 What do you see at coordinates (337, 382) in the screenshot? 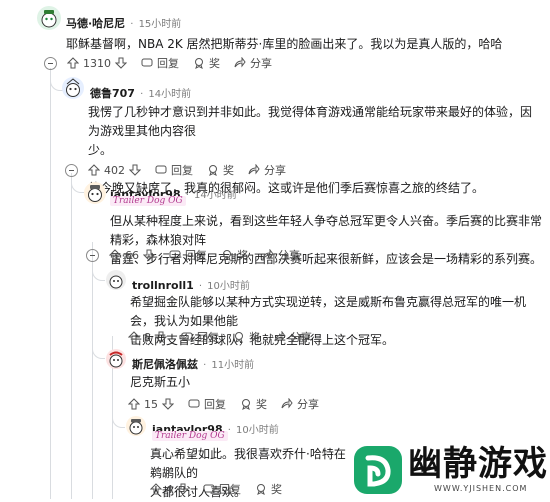
I see `comment-body: 尼克斯五小` at bounding box center [337, 382].